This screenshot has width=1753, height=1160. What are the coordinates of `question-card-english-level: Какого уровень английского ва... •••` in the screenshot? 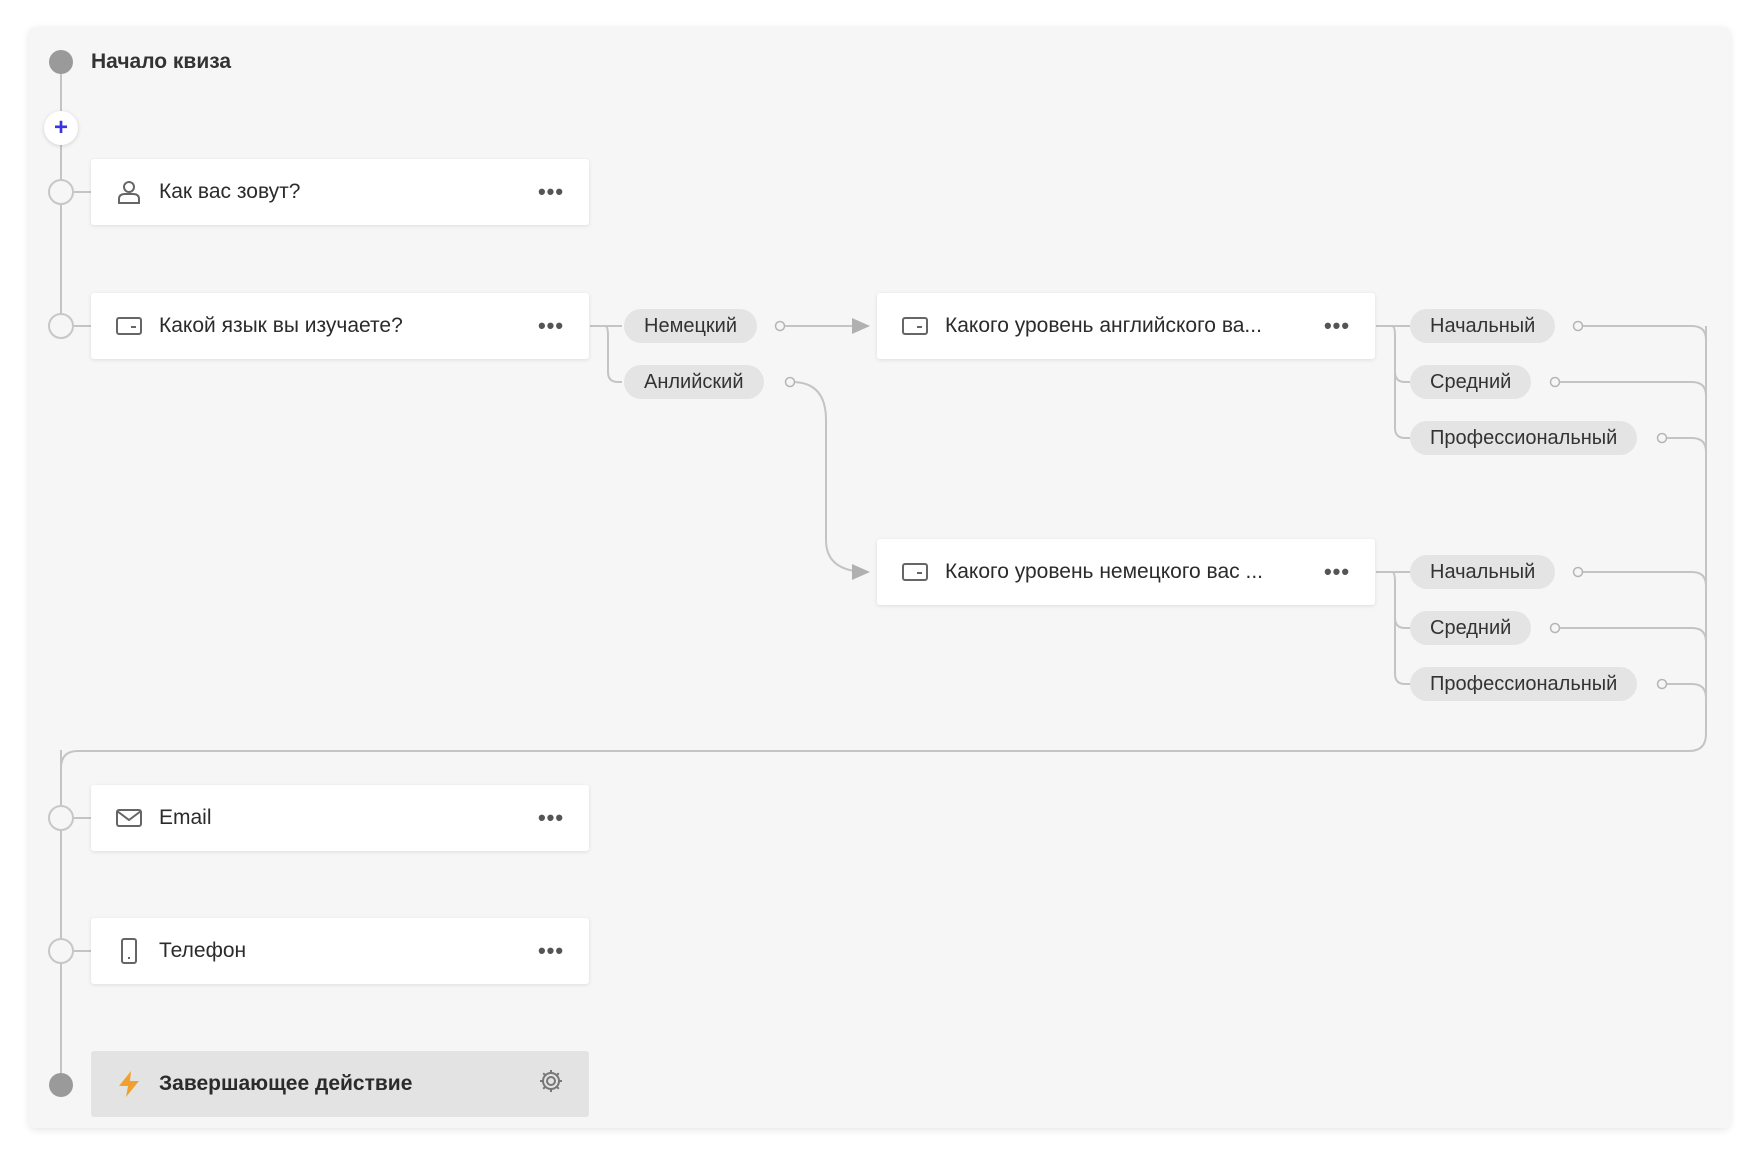 It's located at (1126, 326).